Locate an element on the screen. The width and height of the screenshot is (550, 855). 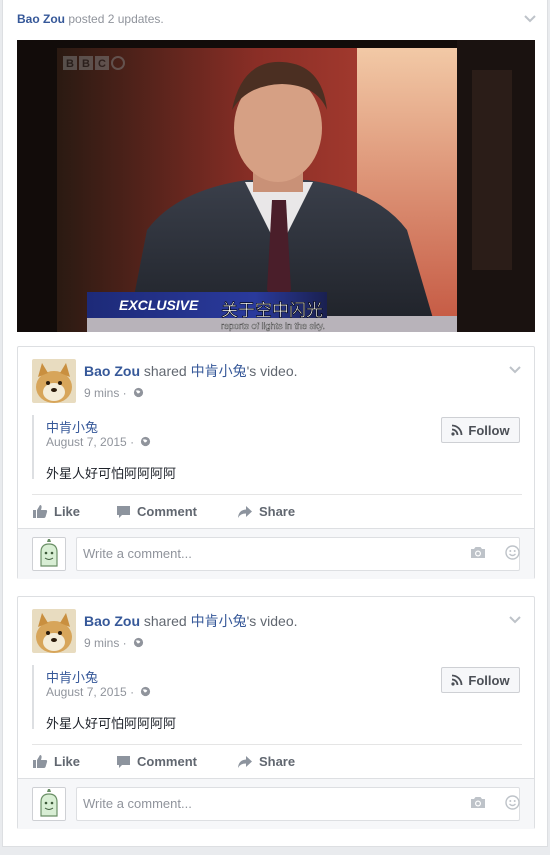
svg-text: C is located at coordinates (102, 64).